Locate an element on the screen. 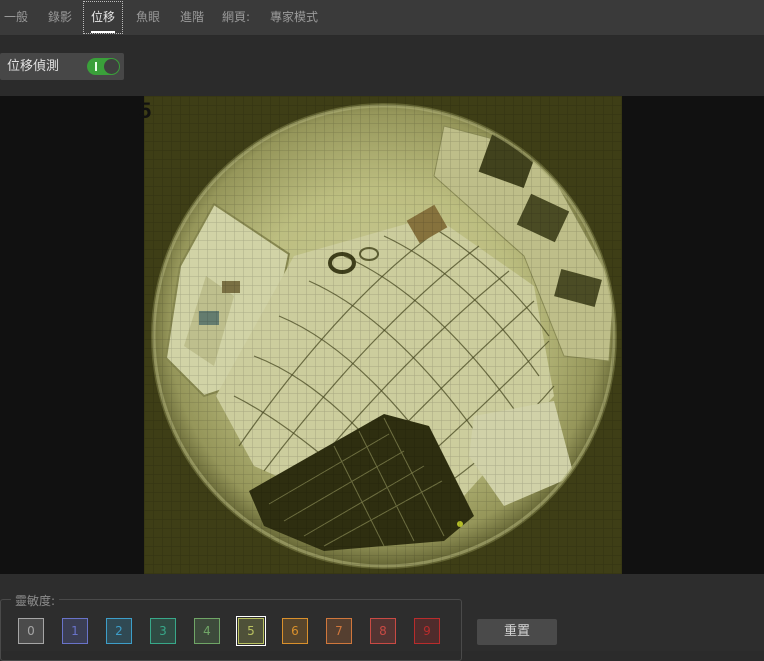 The image size is (764, 661). sensitivity-level-7: 7 is located at coordinates (339, 631).